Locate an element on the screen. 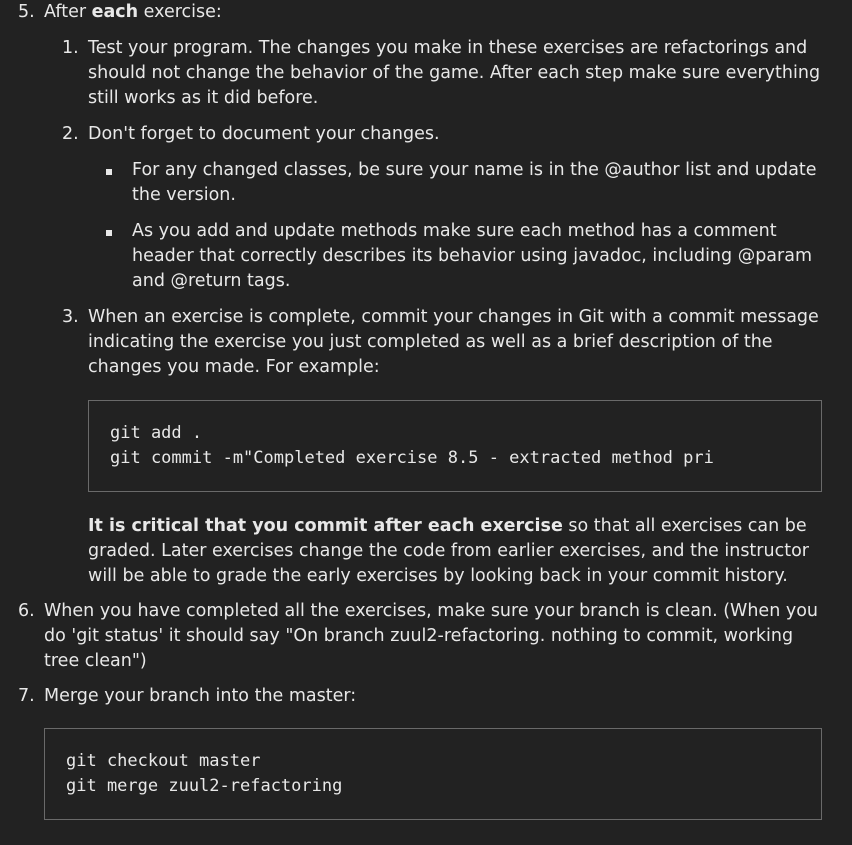 This screenshot has height=845, width=852. item-5-intro: After each exercise: is located at coordinates (133, 12).